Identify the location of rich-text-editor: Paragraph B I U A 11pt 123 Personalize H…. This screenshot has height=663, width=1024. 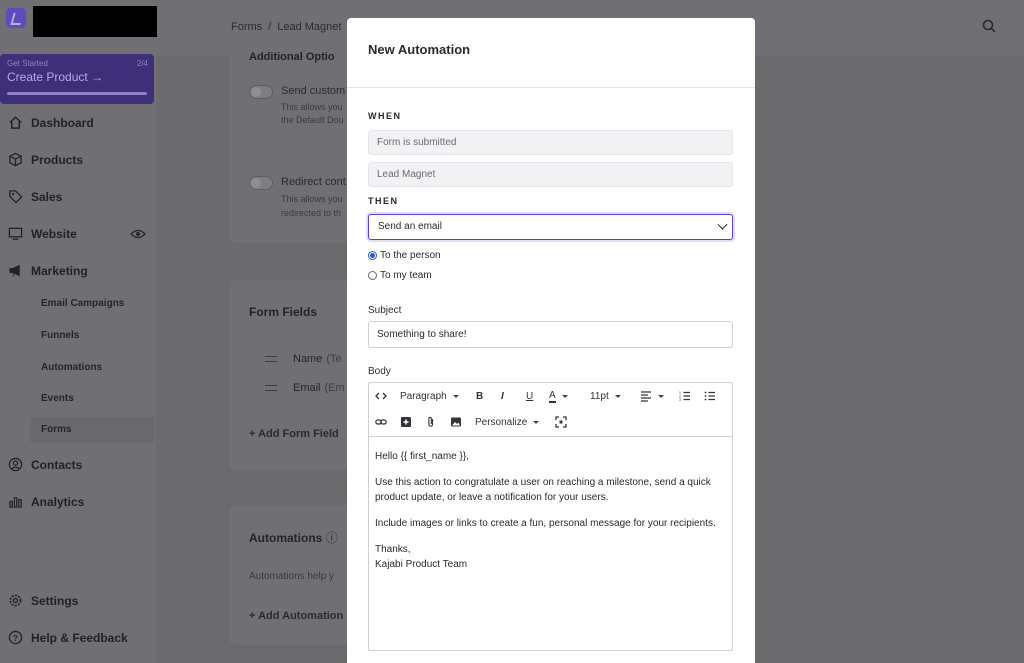
(550, 516).